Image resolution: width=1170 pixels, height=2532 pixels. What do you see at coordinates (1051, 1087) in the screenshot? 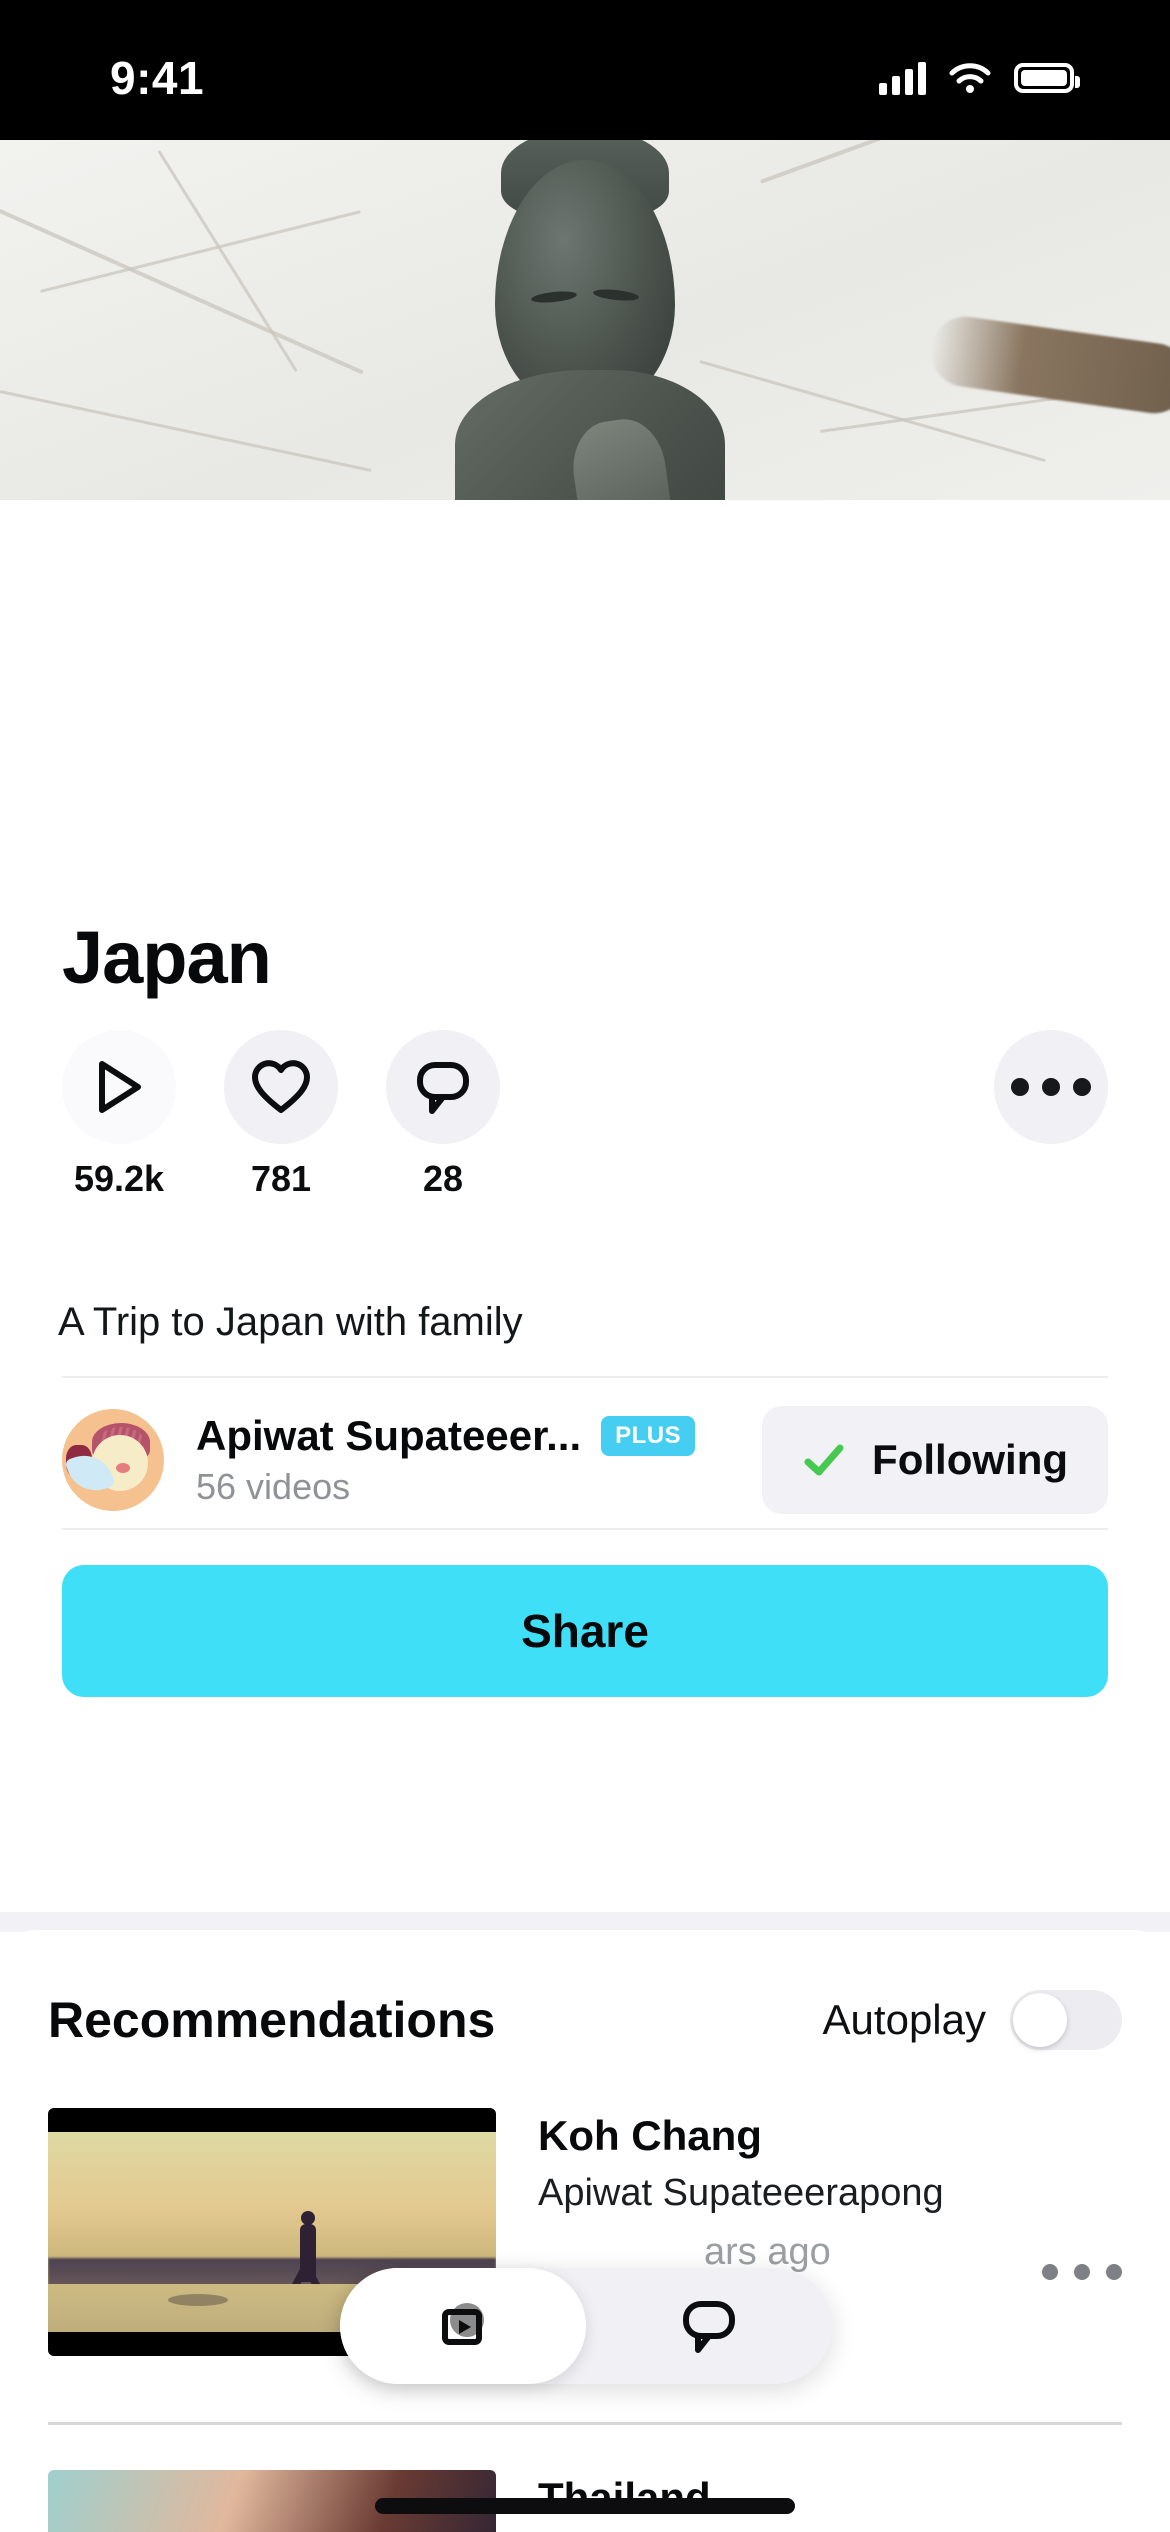
I see `more-options-icon` at bounding box center [1051, 1087].